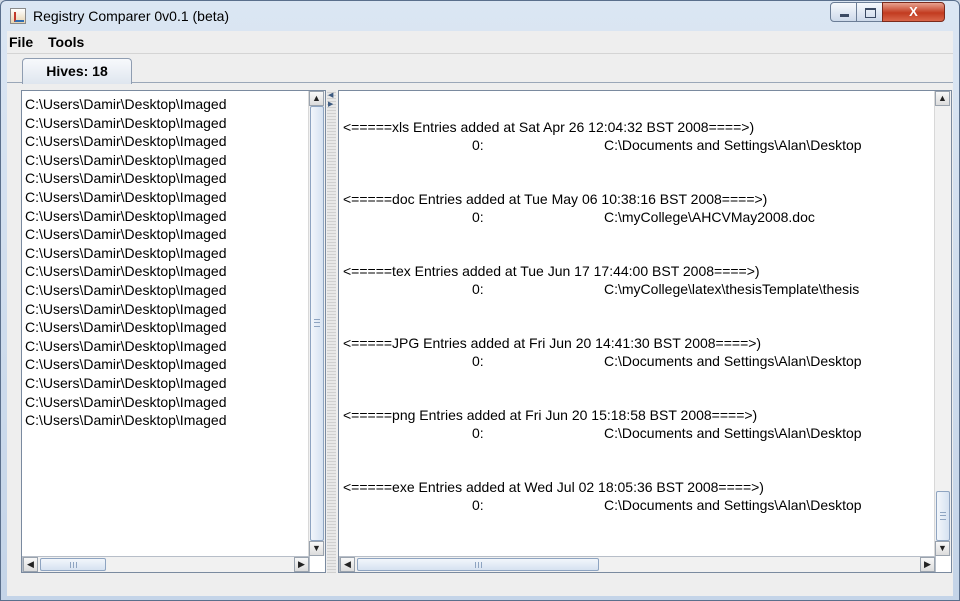 The height and width of the screenshot is (601, 960). What do you see at coordinates (843, 12) in the screenshot?
I see `minimize-button` at bounding box center [843, 12].